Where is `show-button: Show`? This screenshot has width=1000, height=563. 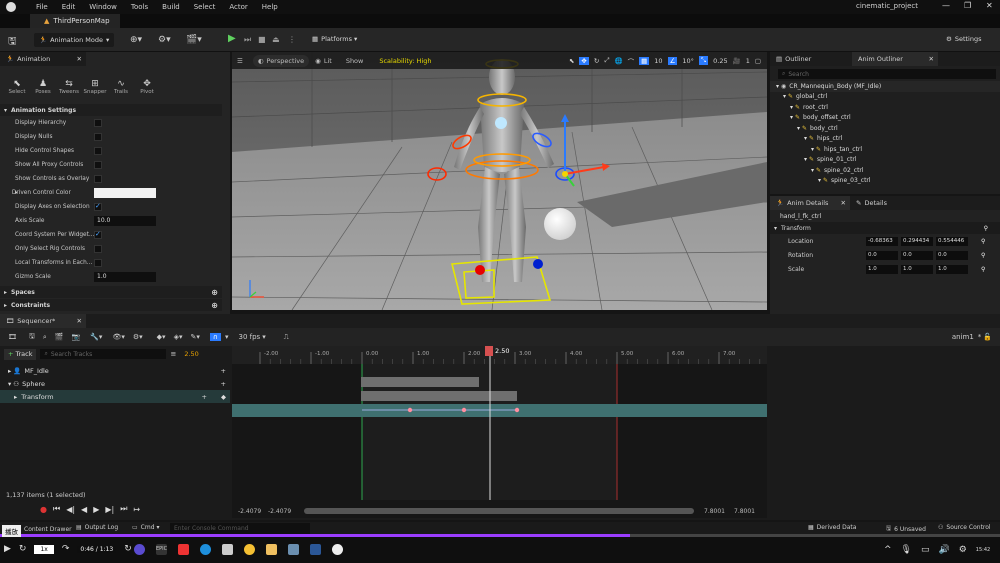 show-button: Show is located at coordinates (355, 61).